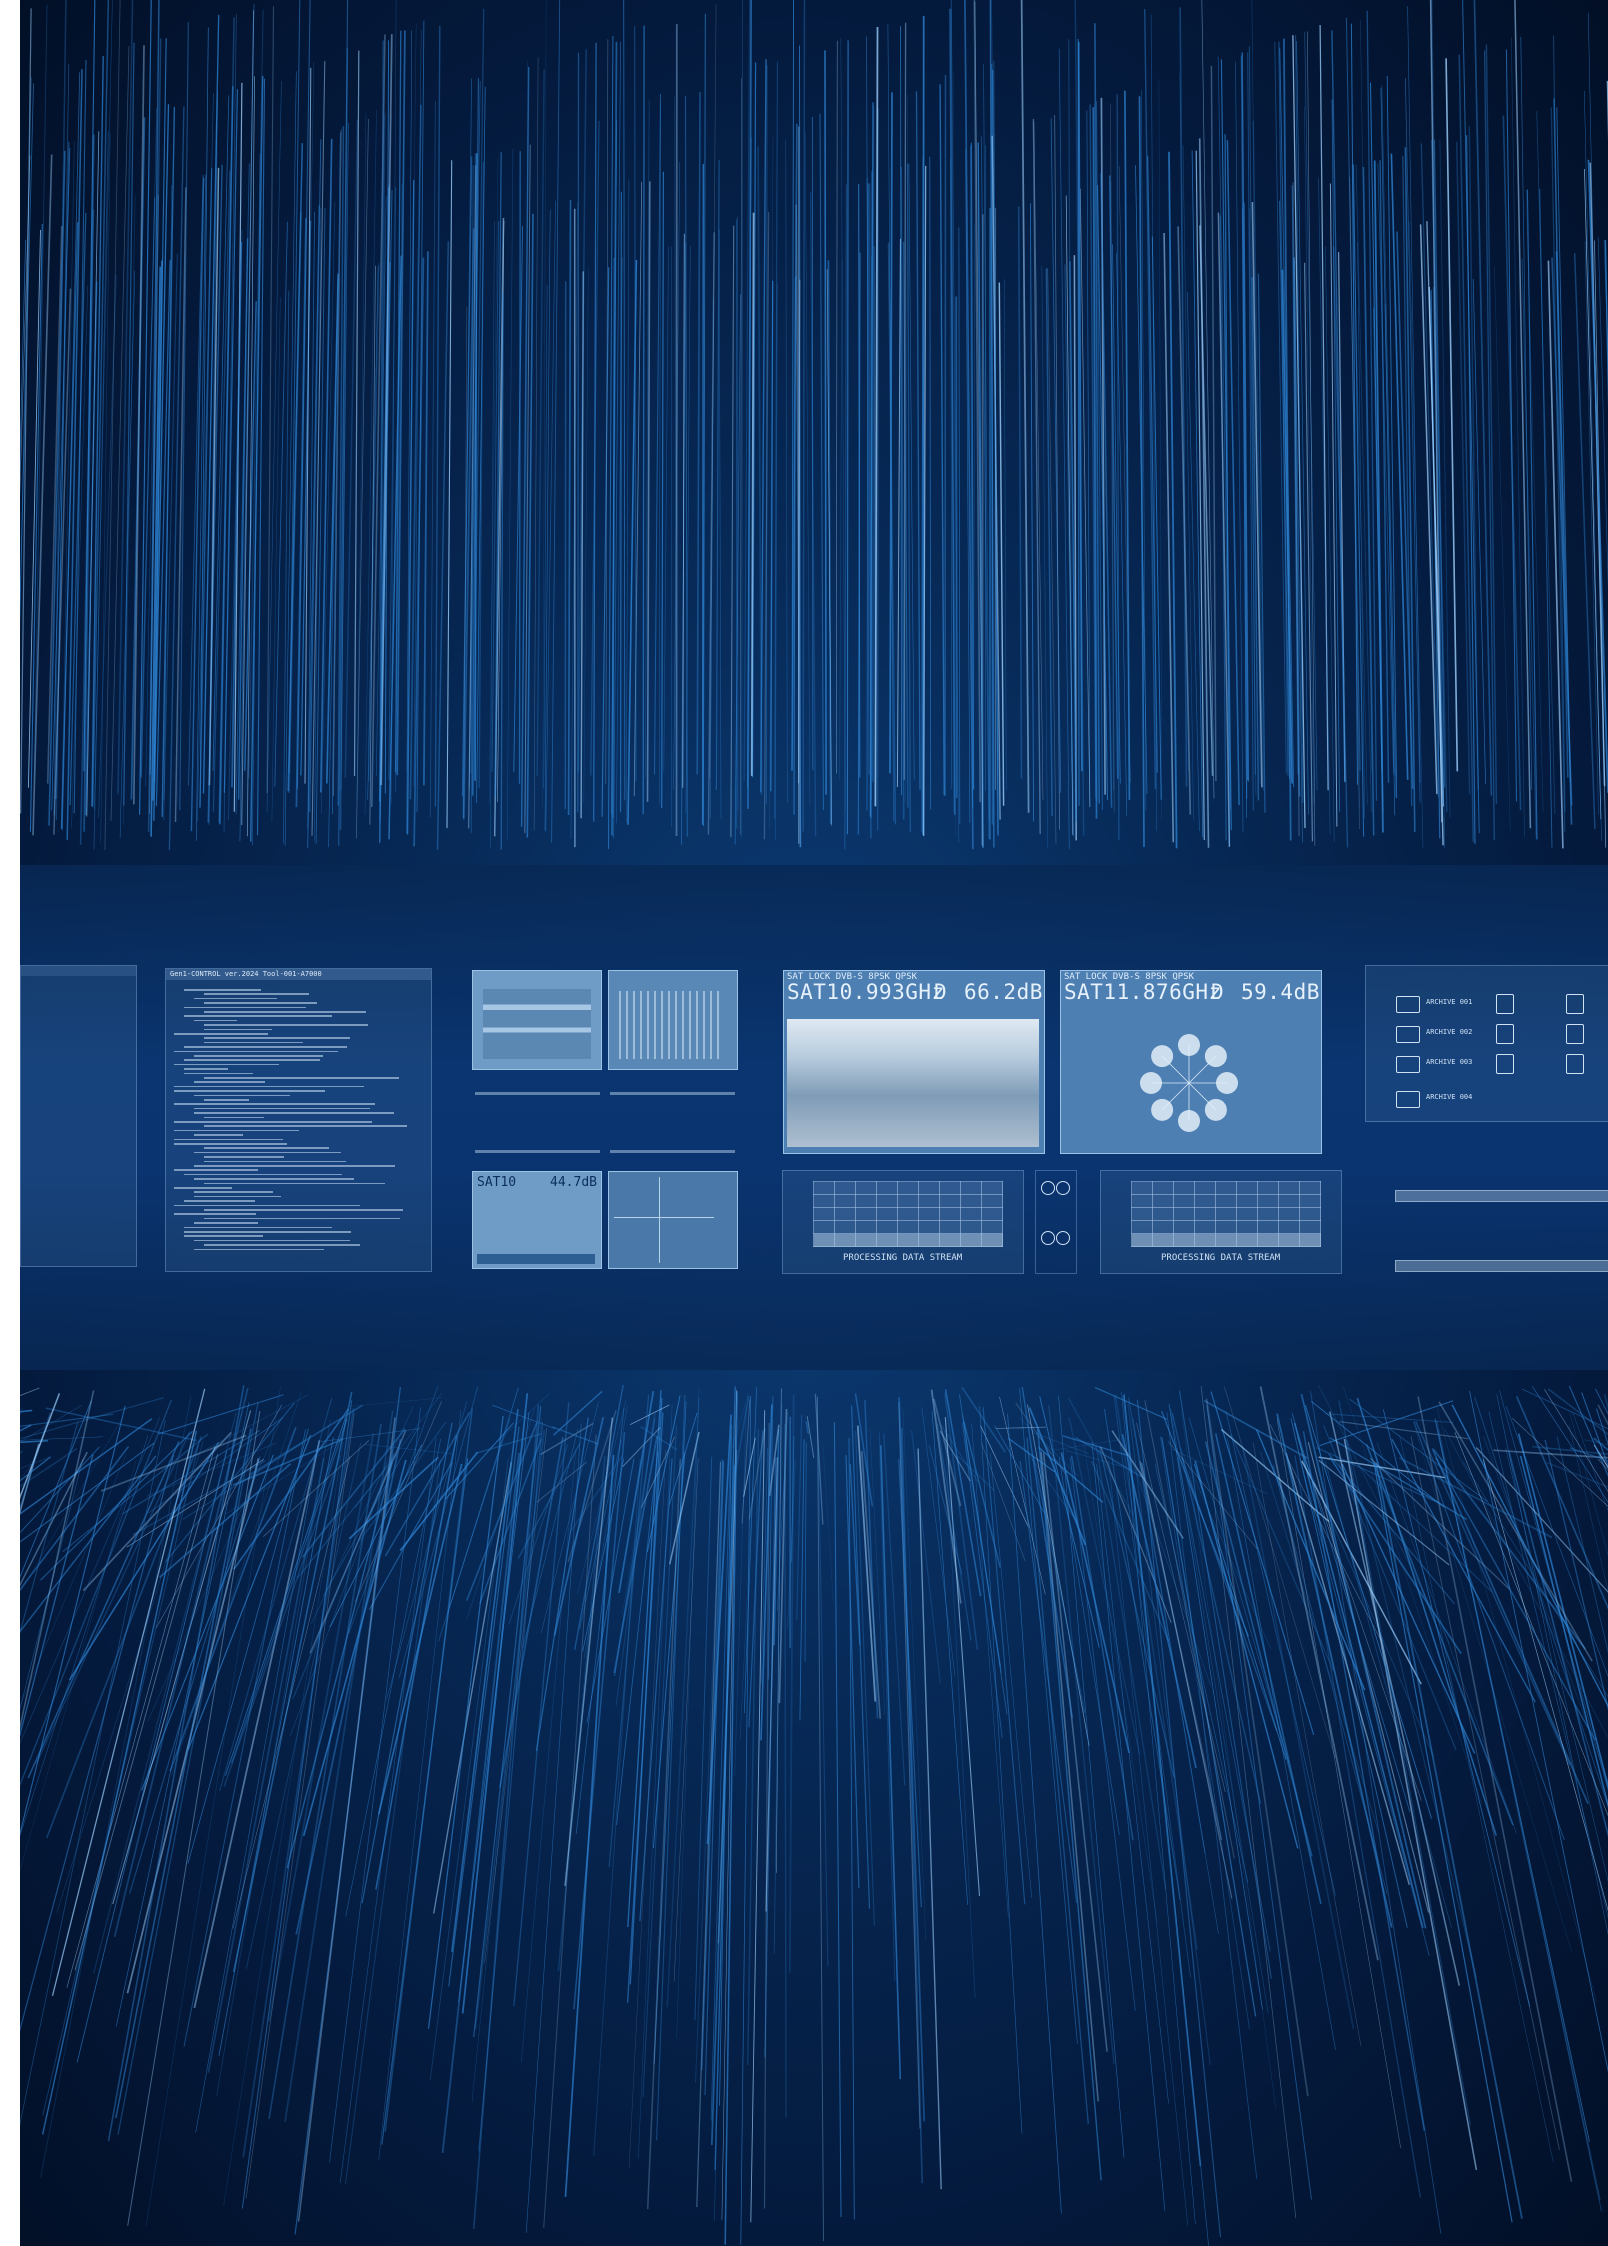 This screenshot has width=1608, height=2246. I want to click on meter-label: SAT10, so click(497, 1182).